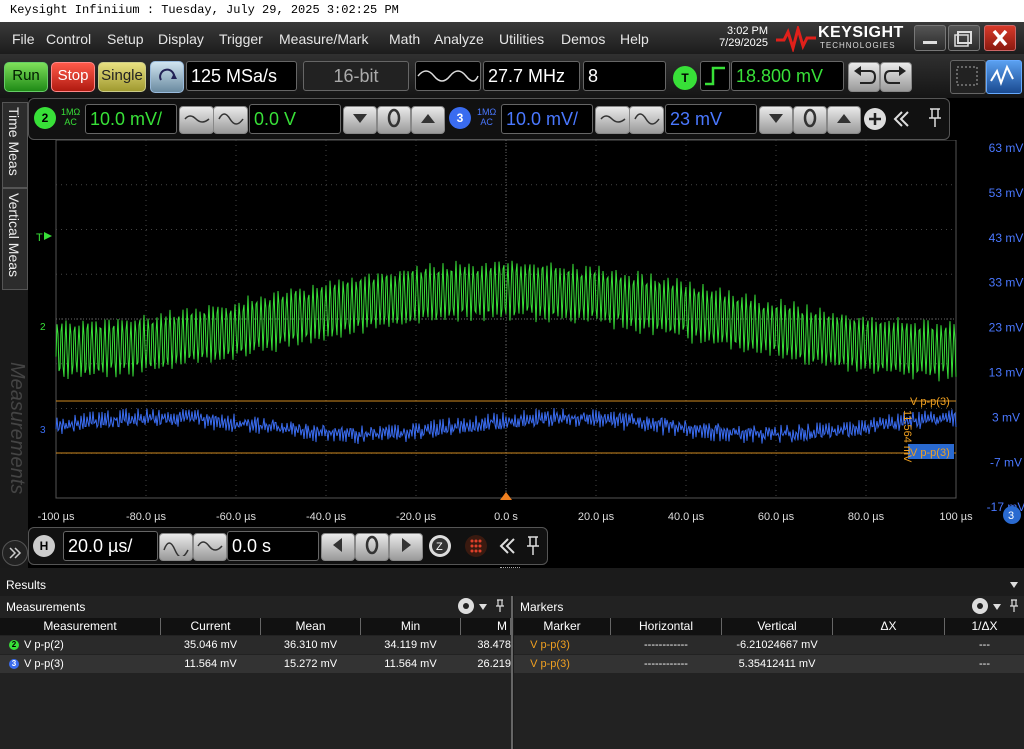 This screenshot has height=749, width=1024. I want to click on time-scale-down-button, so click(176, 547).